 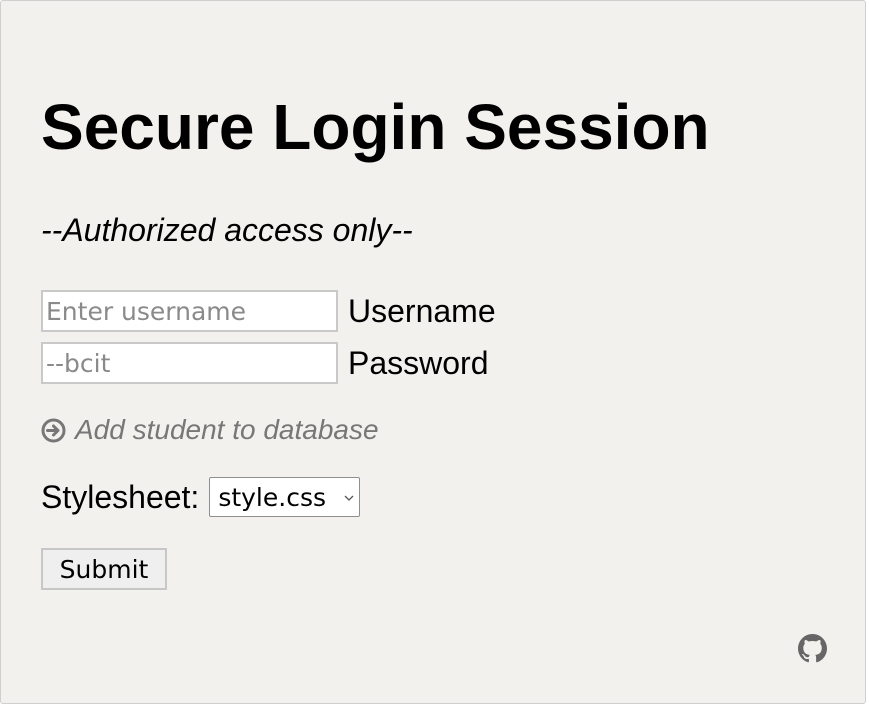 I want to click on password-row: Password, so click(x=265, y=363).